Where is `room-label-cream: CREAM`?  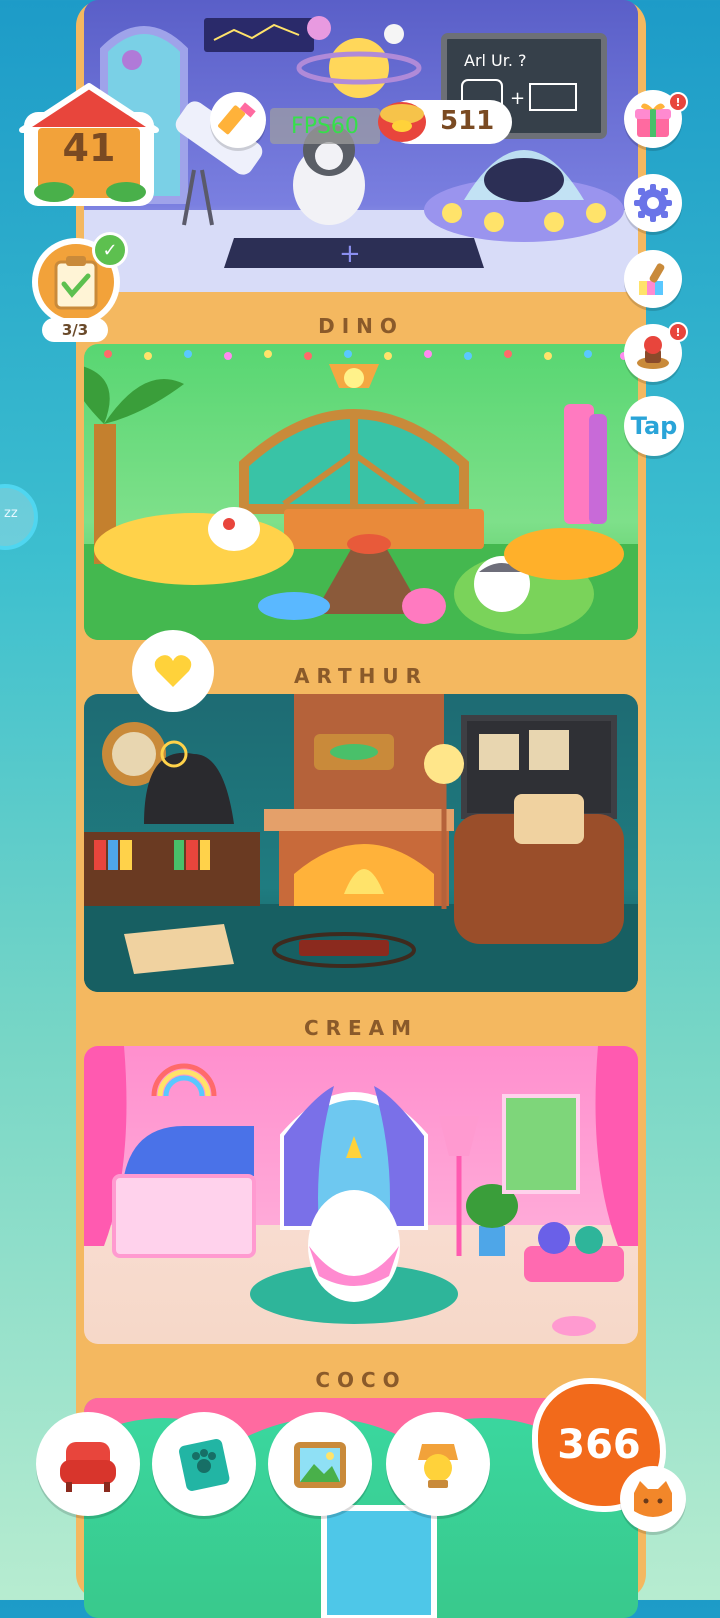
room-label-cream: CREAM is located at coordinates (361, 1028).